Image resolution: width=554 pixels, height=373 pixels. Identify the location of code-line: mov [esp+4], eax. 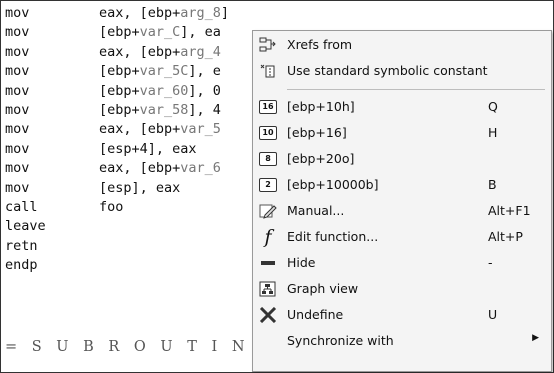
(140, 150).